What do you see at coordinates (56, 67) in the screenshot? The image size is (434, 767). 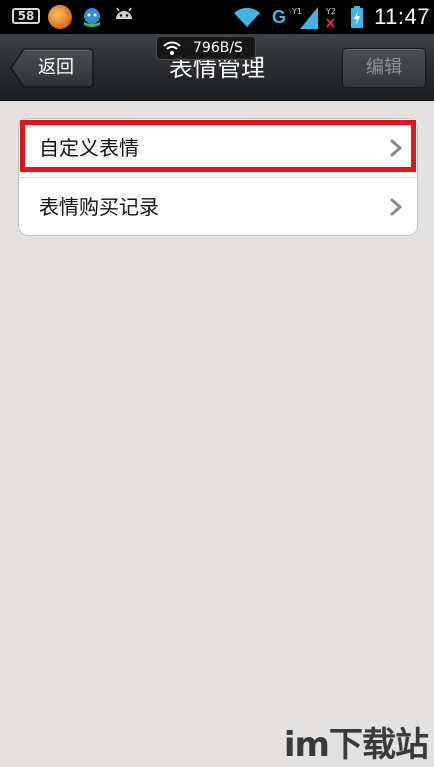 I see `back-button-label: 返回` at bounding box center [56, 67].